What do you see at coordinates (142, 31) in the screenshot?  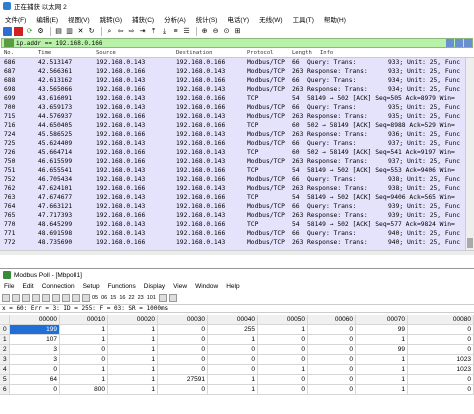 I see `go-to-packet-icon: ⇥` at bounding box center [142, 31].